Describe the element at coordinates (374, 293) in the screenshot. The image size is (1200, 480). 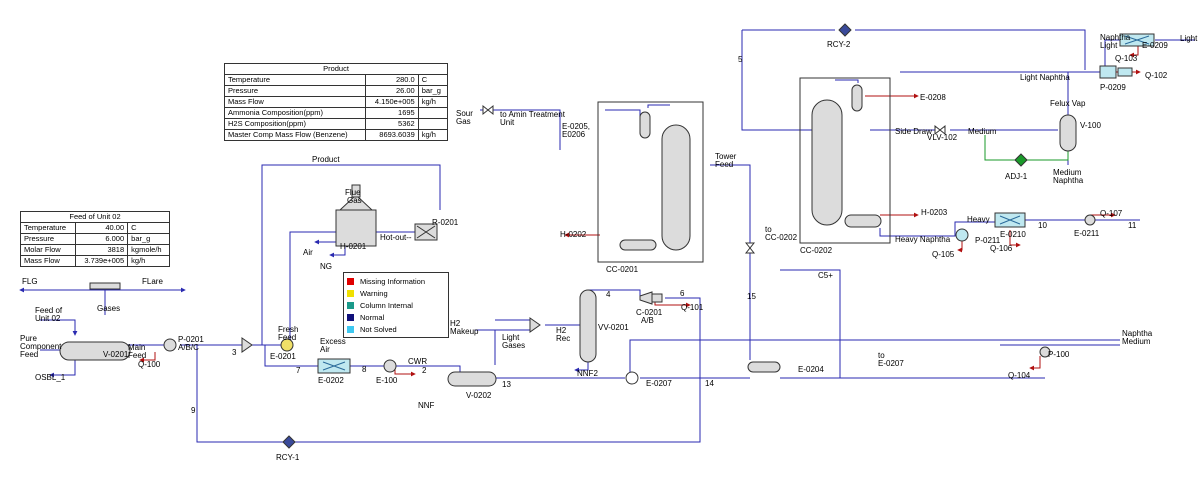
I see `legend-label: Warning` at that location.